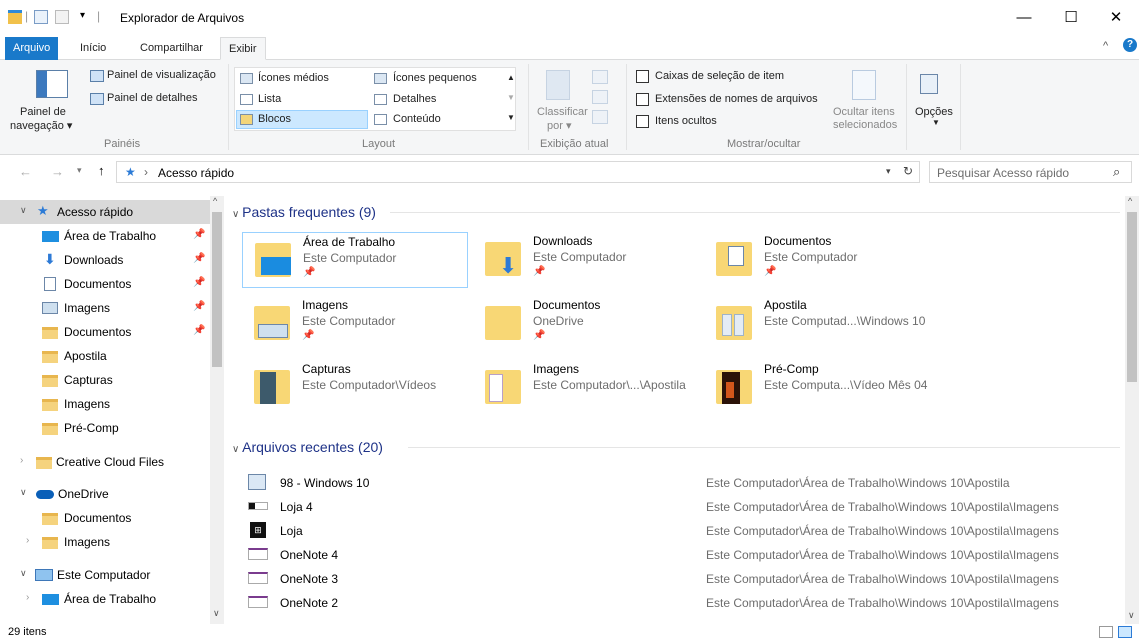 Image resolution: width=1139 pixels, height=641 pixels. I want to click on add-columns-icon, so click(600, 97).